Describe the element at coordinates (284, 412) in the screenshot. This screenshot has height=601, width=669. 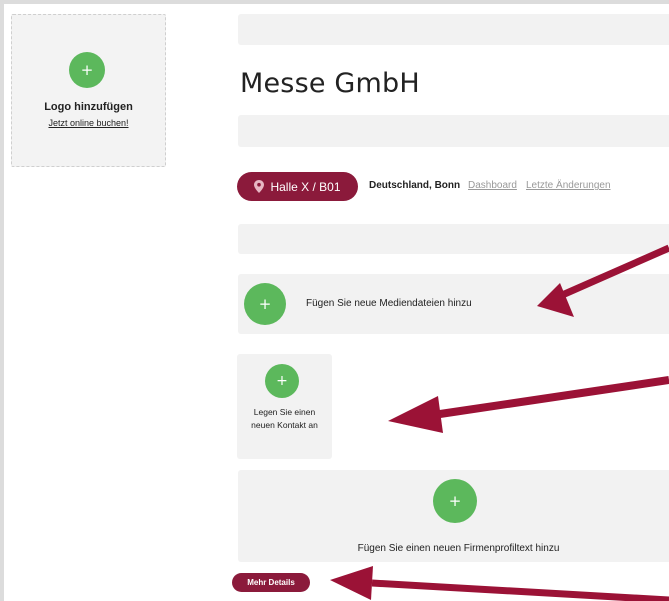
I see `add-contact-label-line1: Legen Sie einen` at that location.